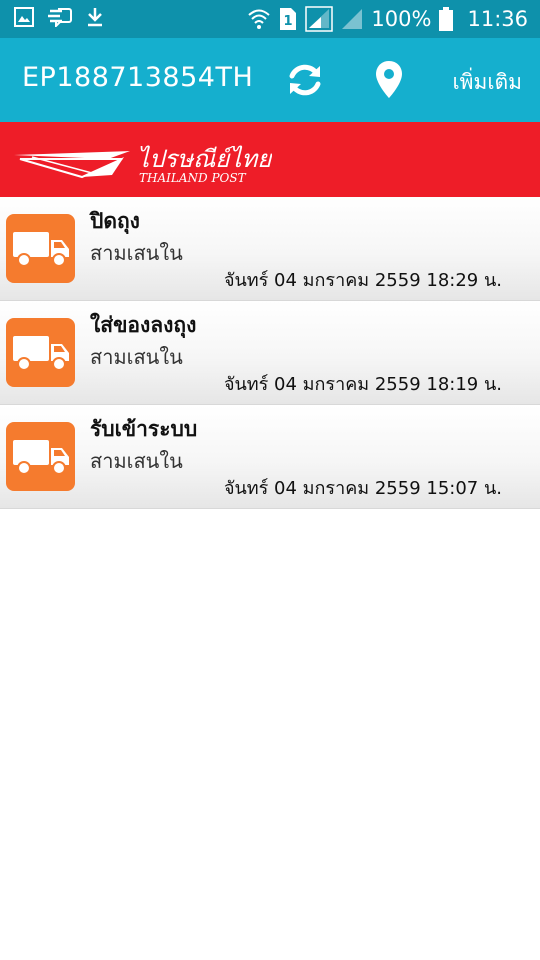  What do you see at coordinates (204, 159) in the screenshot?
I see `logo-thai-text: ไปรษณีย์ไทย` at bounding box center [204, 159].